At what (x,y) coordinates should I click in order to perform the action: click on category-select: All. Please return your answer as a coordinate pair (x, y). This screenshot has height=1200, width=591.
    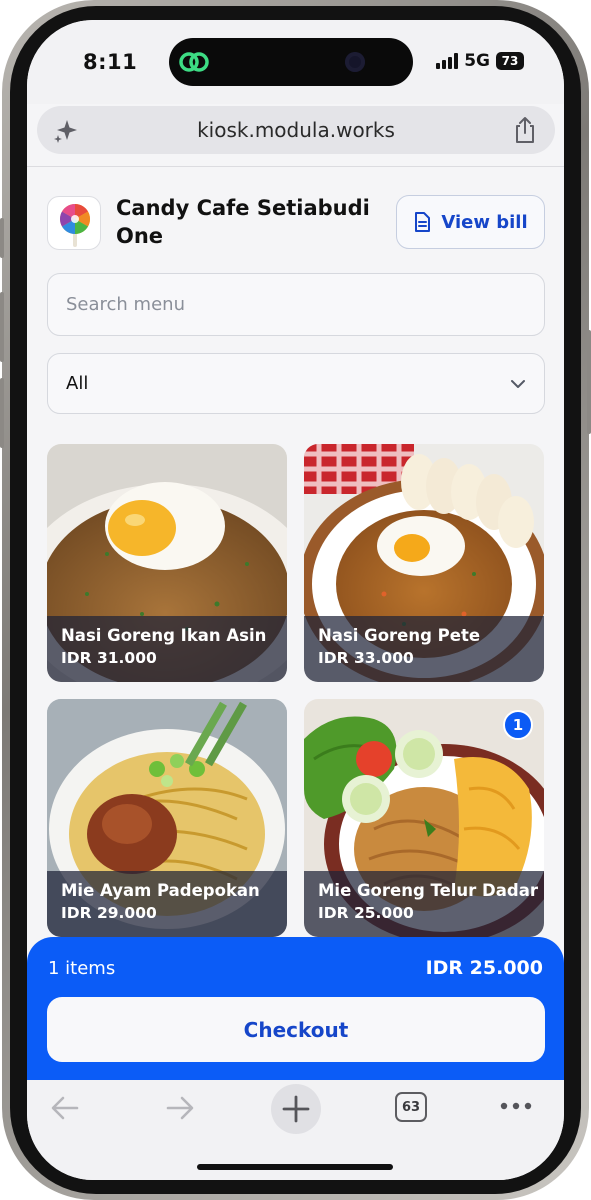
    Looking at the image, I should click on (296, 383).